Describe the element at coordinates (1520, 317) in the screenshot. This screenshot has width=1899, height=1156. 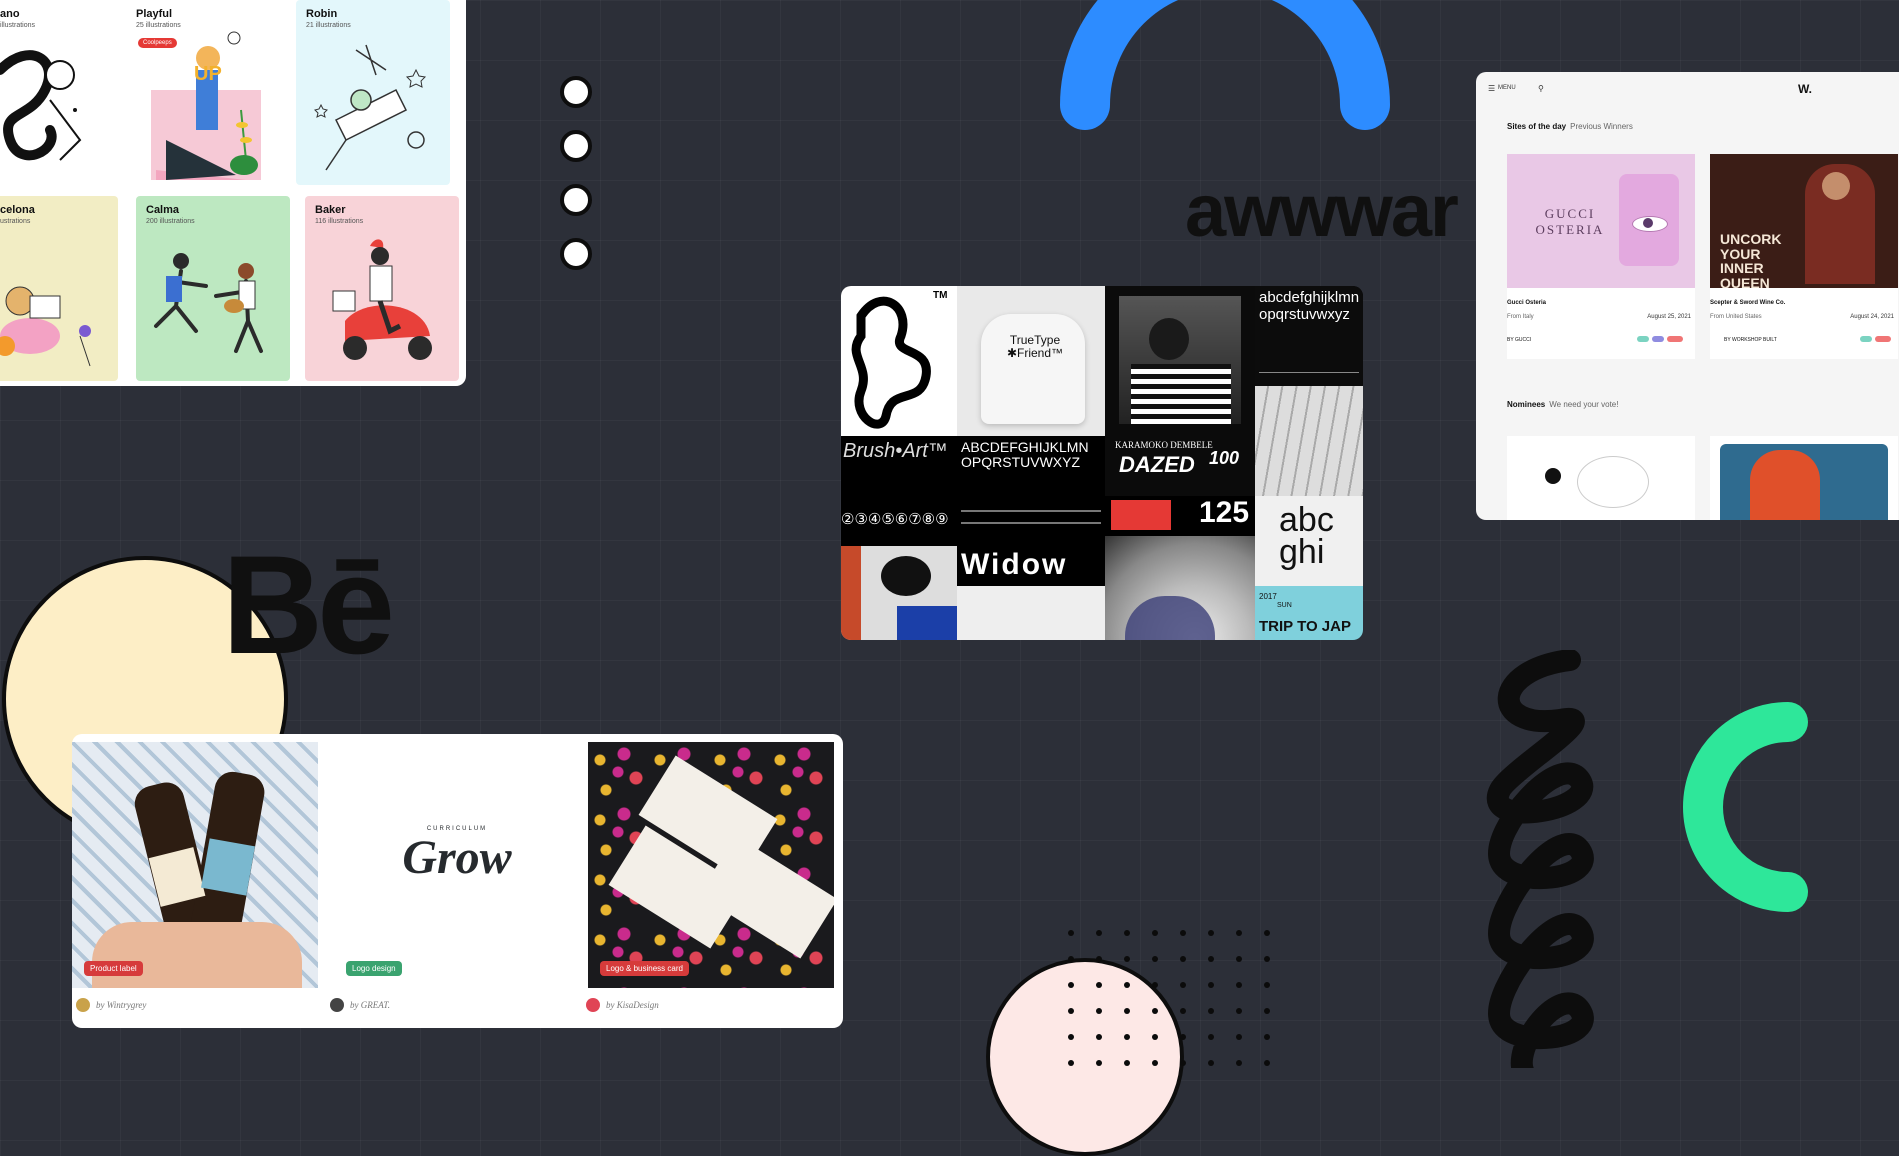
I see `site-country: From Italy` at that location.